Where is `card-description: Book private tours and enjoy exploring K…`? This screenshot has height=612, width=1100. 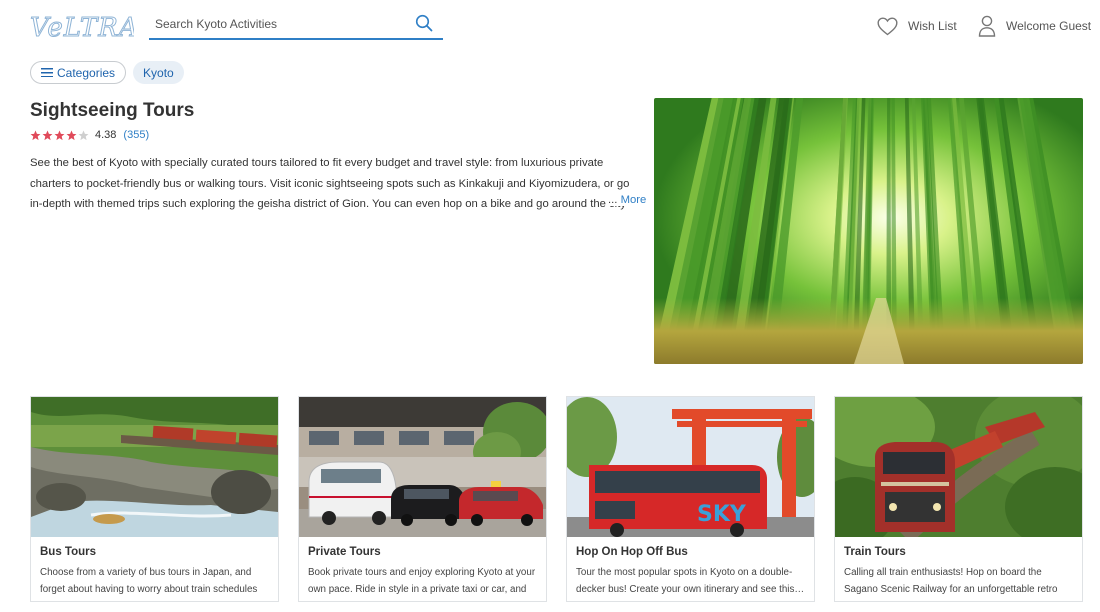
card-description: Book private tours and enjoy exploring K… is located at coordinates (422, 581).